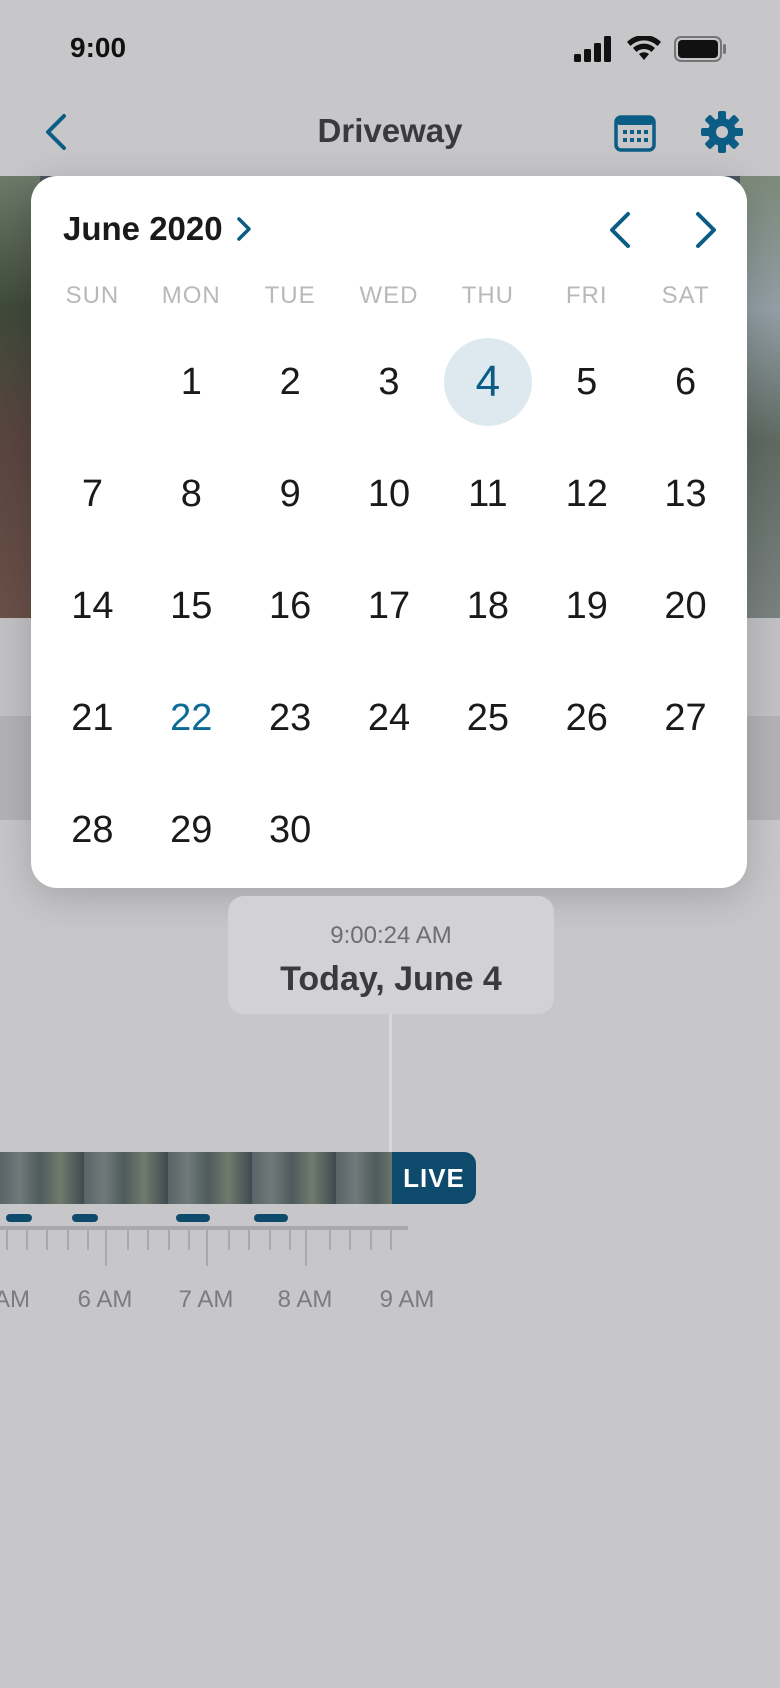  I want to click on calendar-day-number: 11, so click(488, 493).